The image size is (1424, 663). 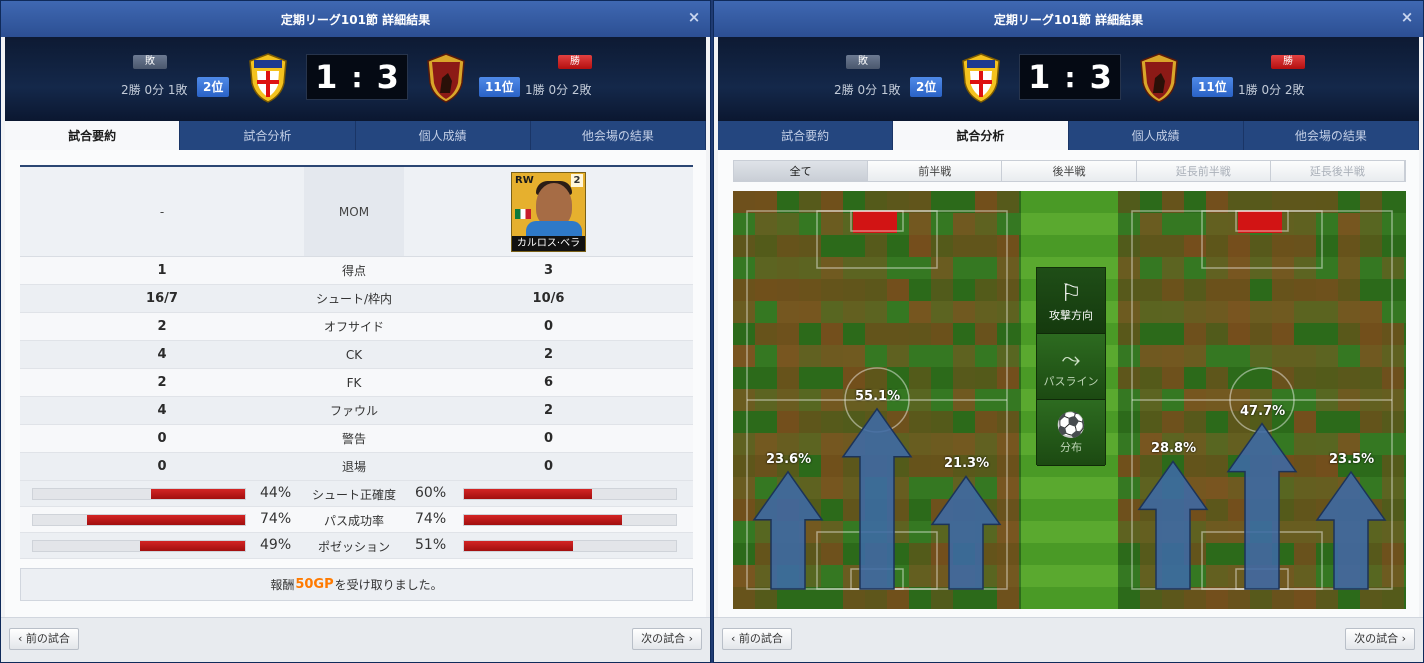 I want to click on home-crest-icon, so click(x=981, y=78).